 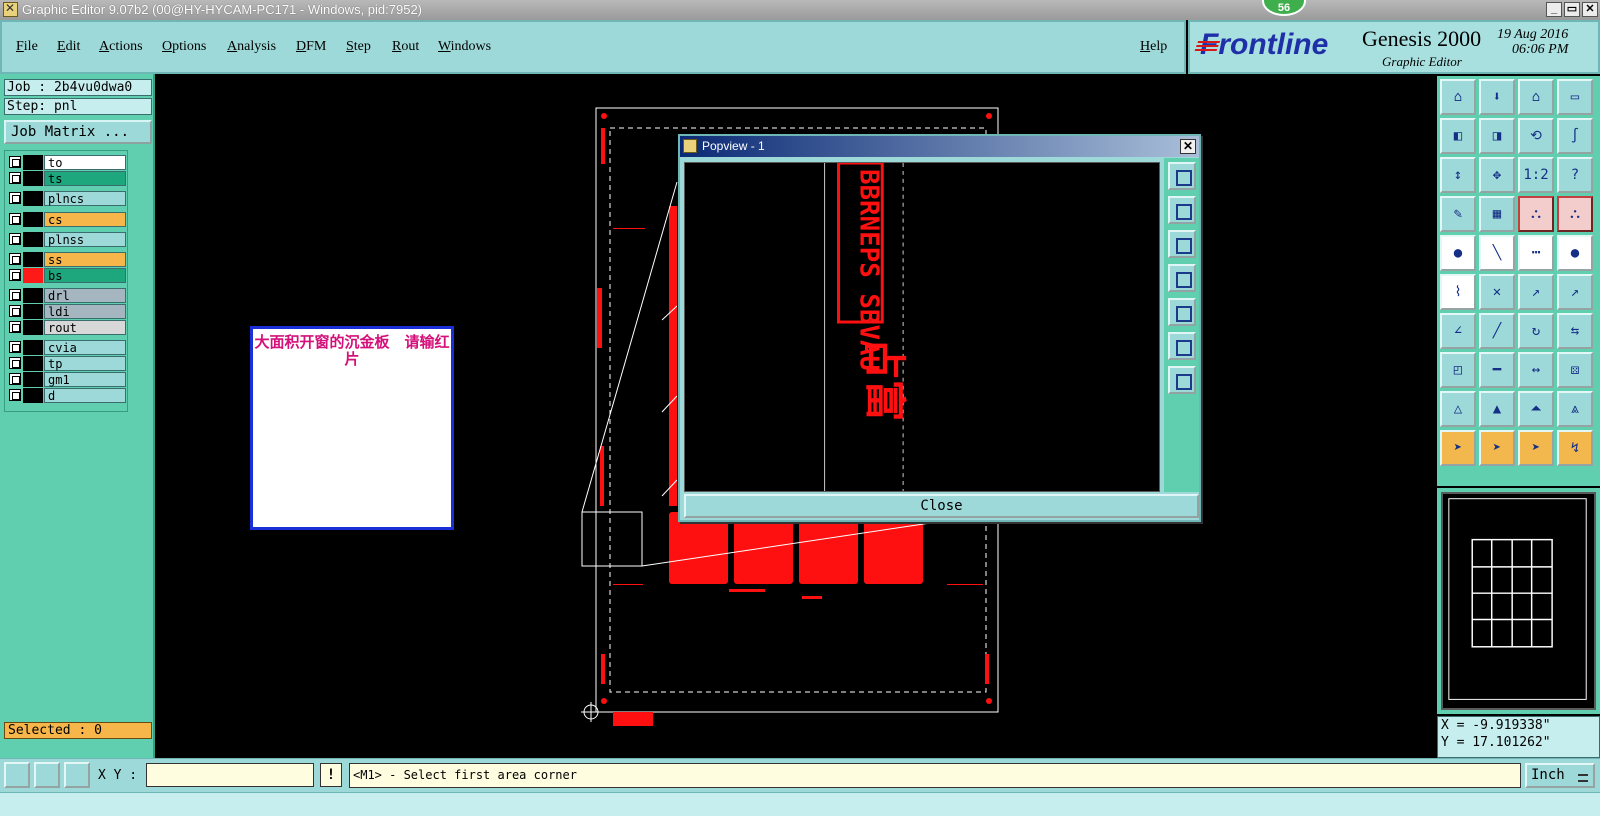 I want to click on ratio-icon: 1:2, so click(x=1536, y=175).